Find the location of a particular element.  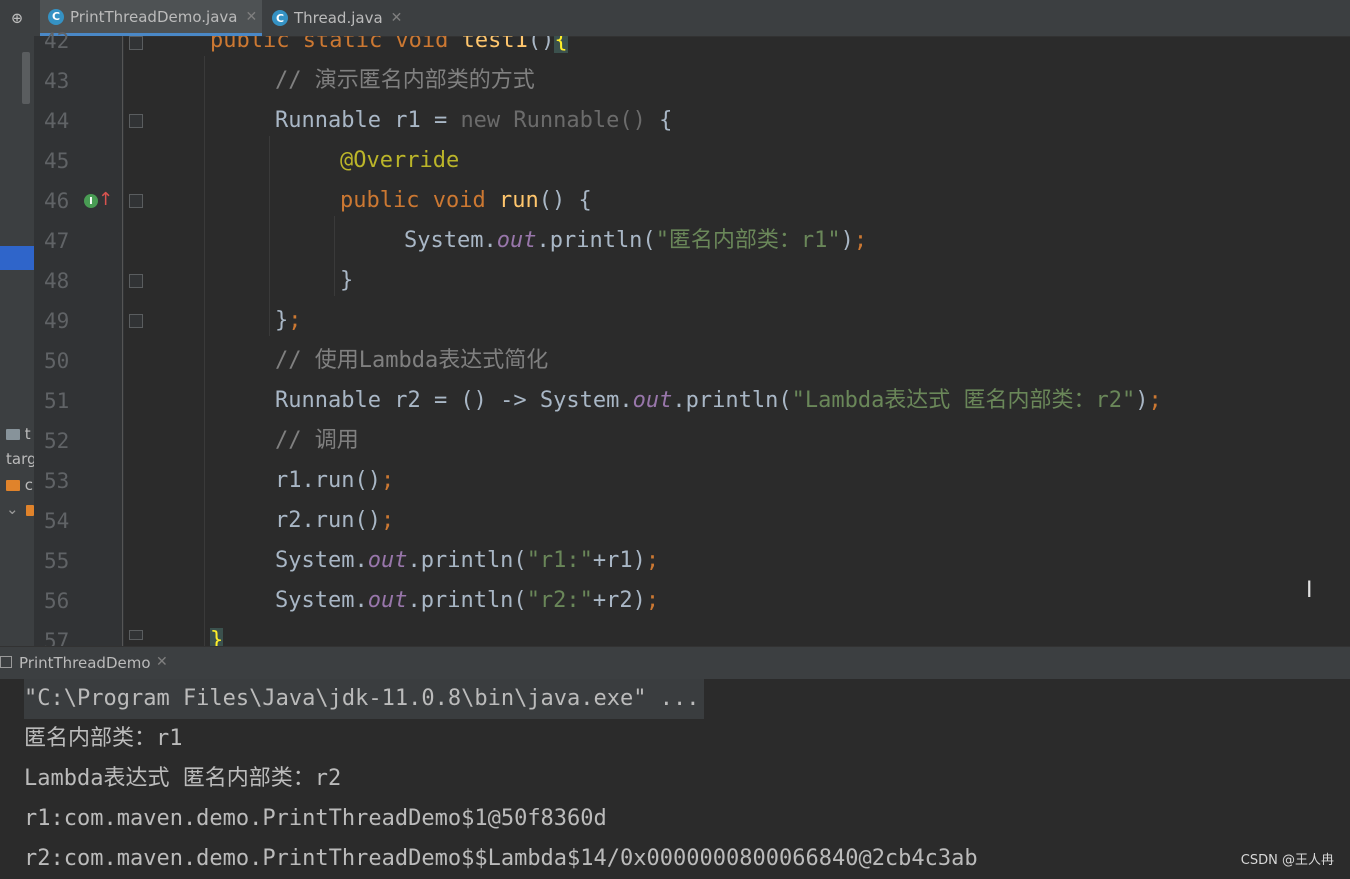

run-tool-window-header: PrintThreadDemo ✕ is located at coordinates (675, 663).